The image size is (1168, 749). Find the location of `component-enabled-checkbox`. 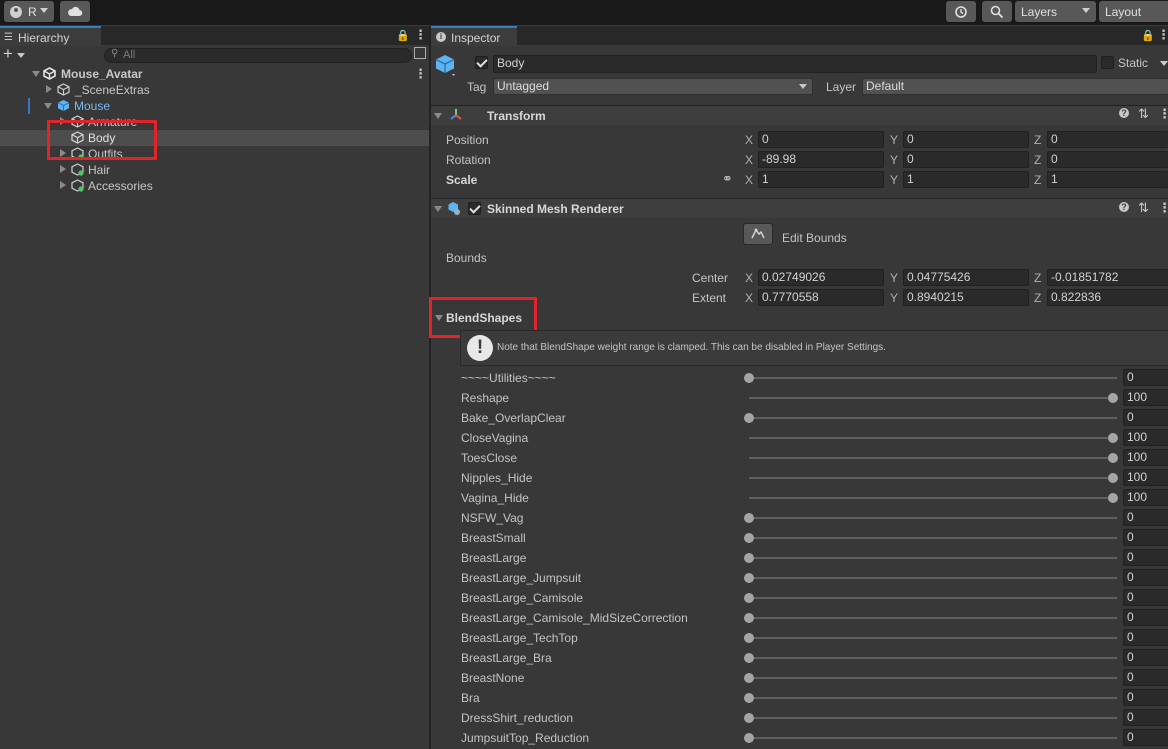

component-enabled-checkbox is located at coordinates (474, 208).